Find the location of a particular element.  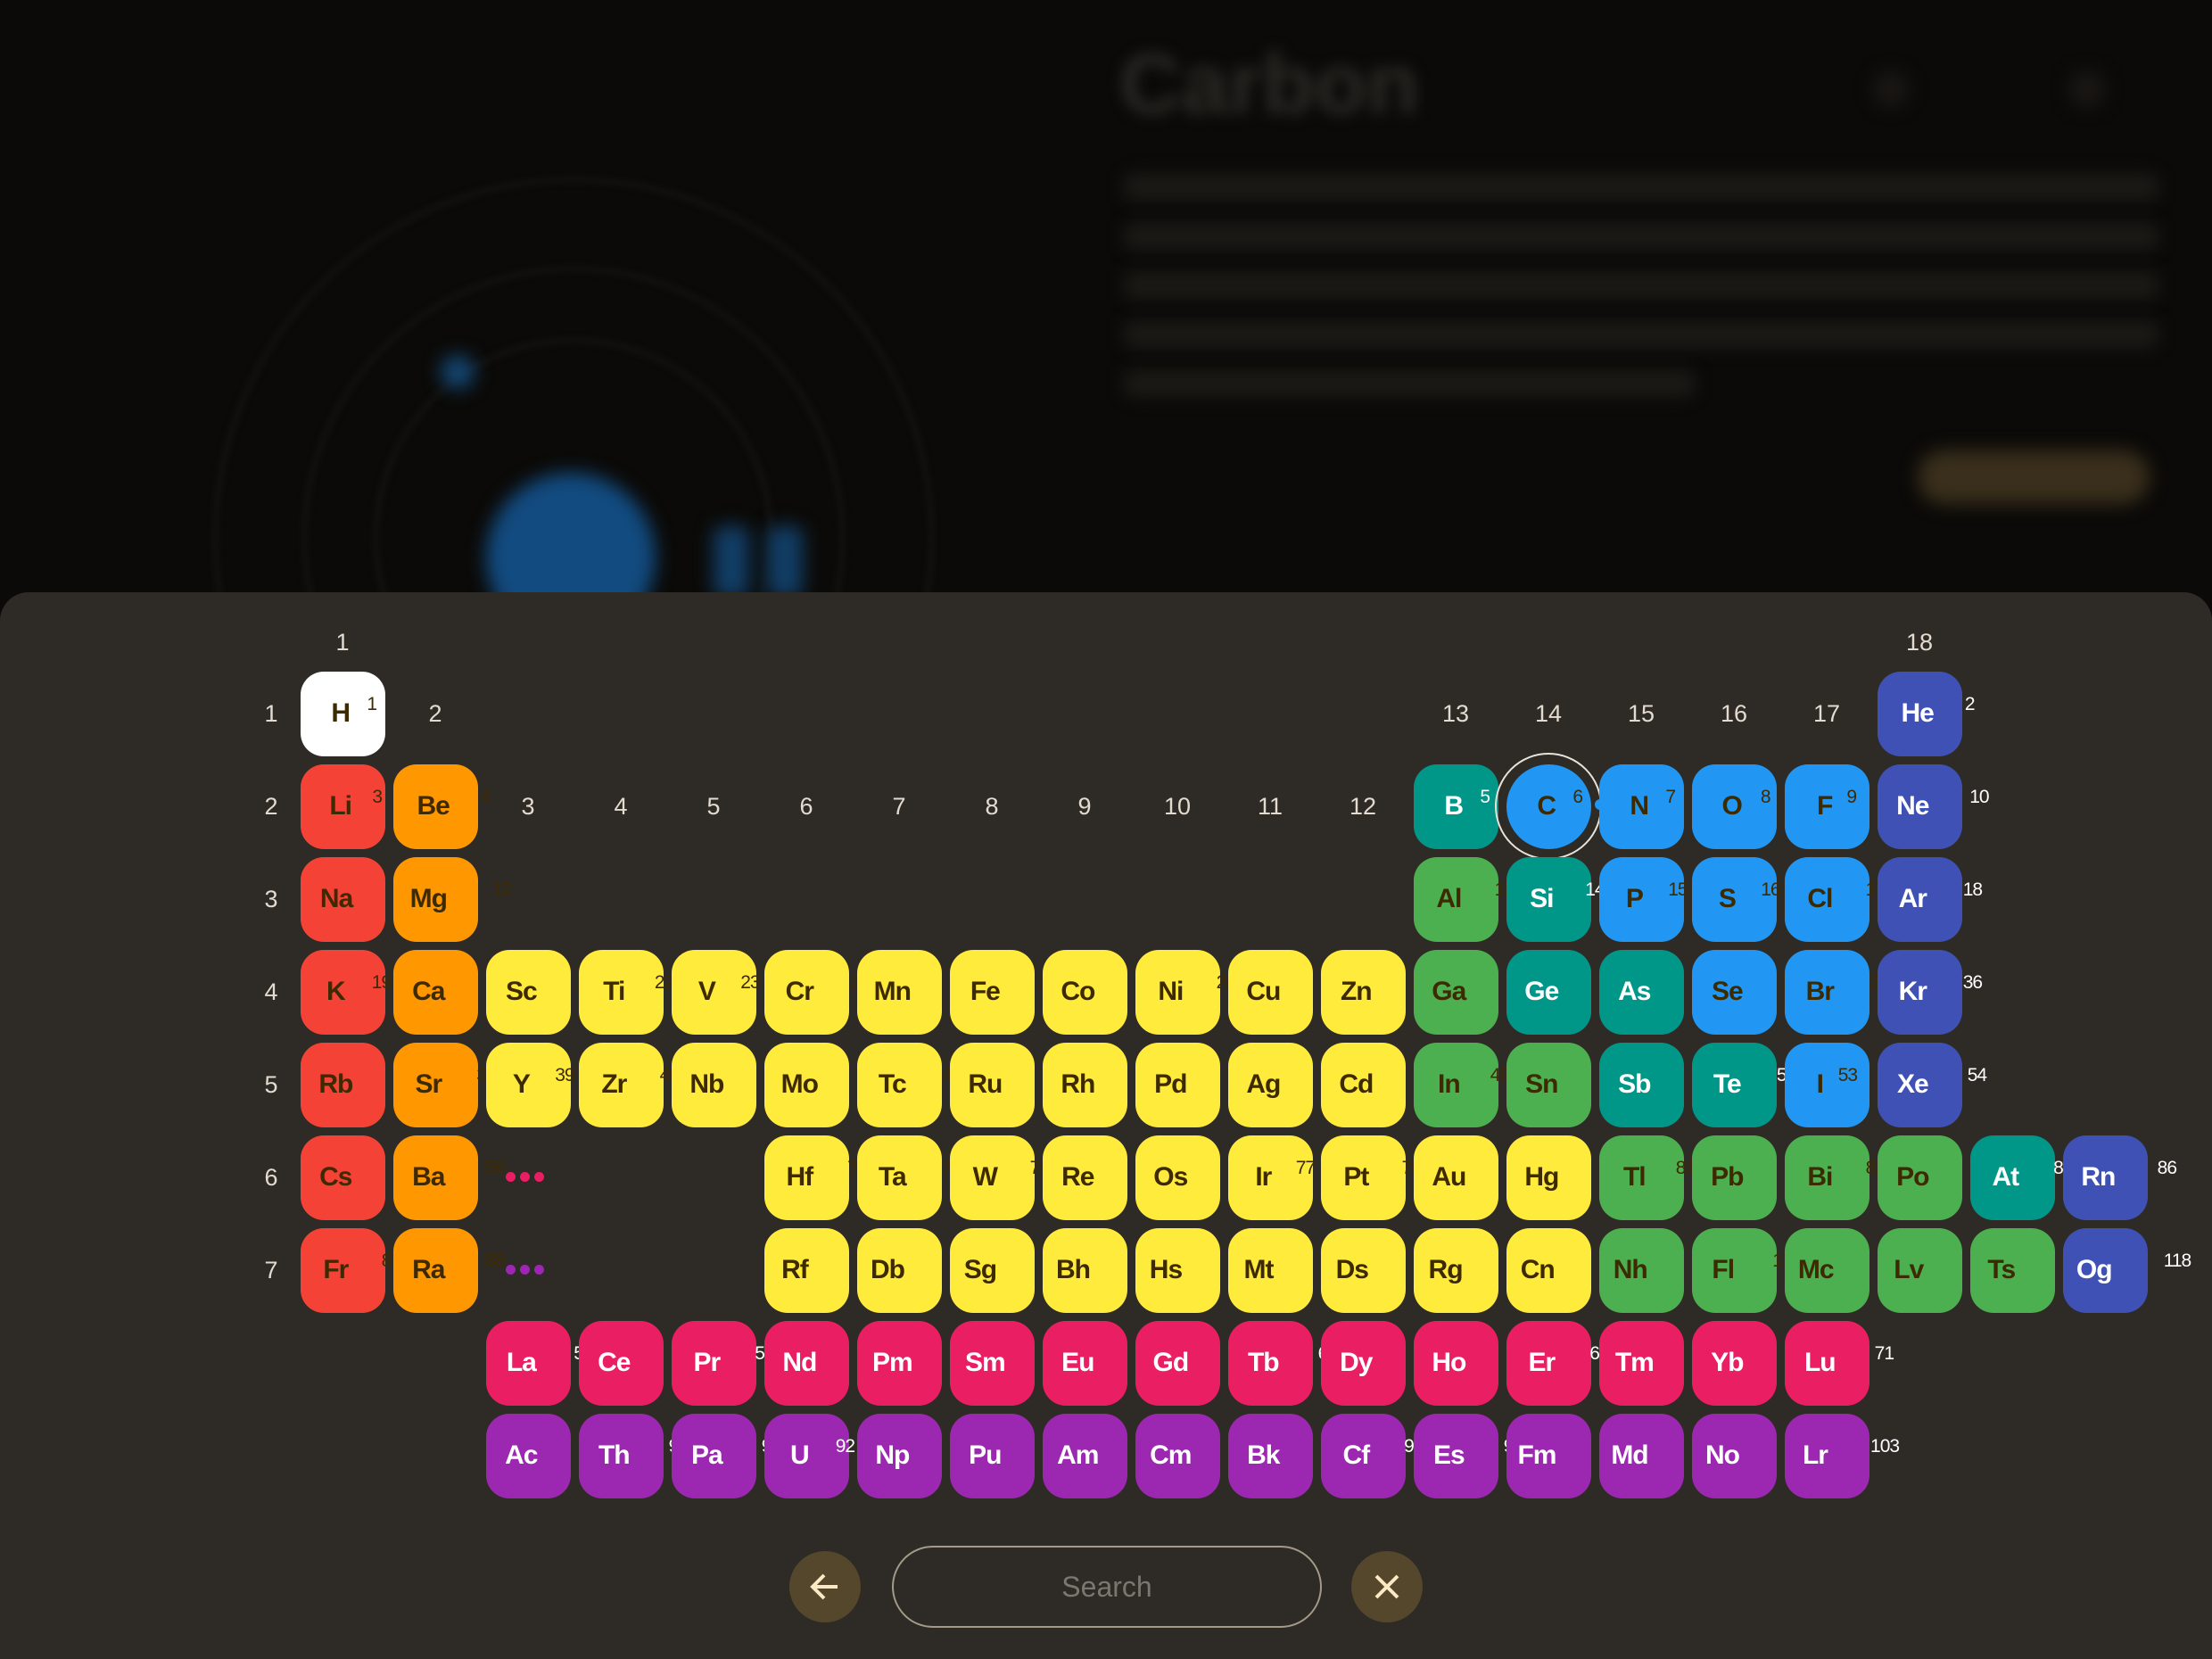

element-he: He 2 is located at coordinates (1927, 714).